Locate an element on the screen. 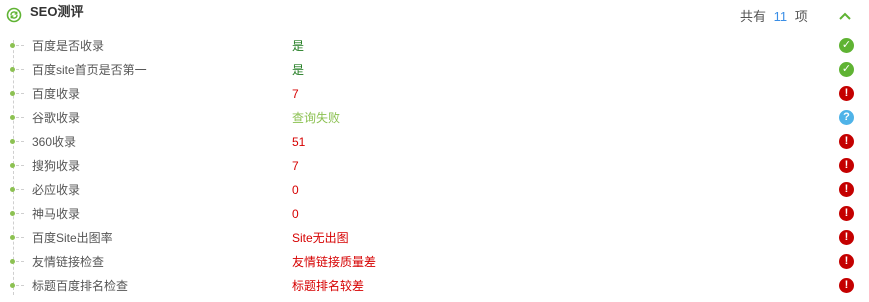  item-count: 共有 11 项 is located at coordinates (774, 17).